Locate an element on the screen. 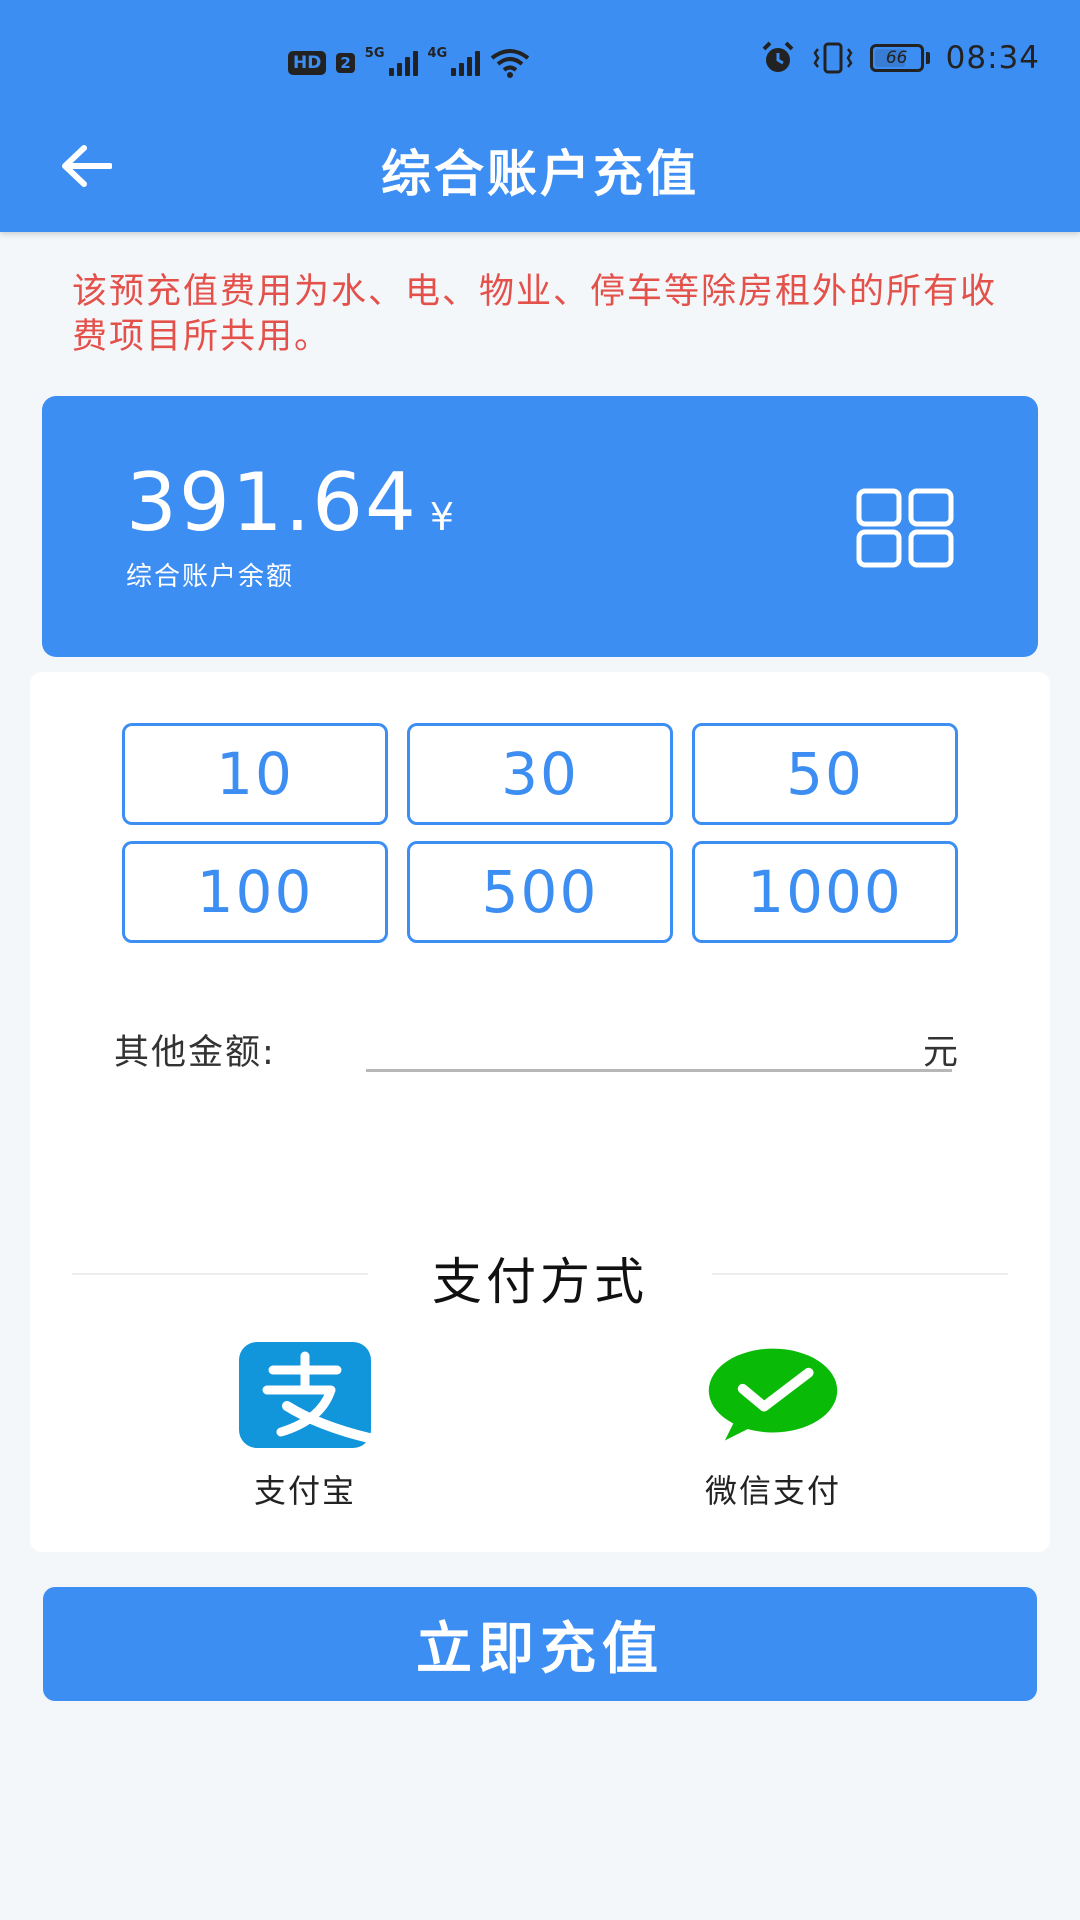  amount-options: 10 30 50 100 500 1000 is located at coordinates (540, 833).